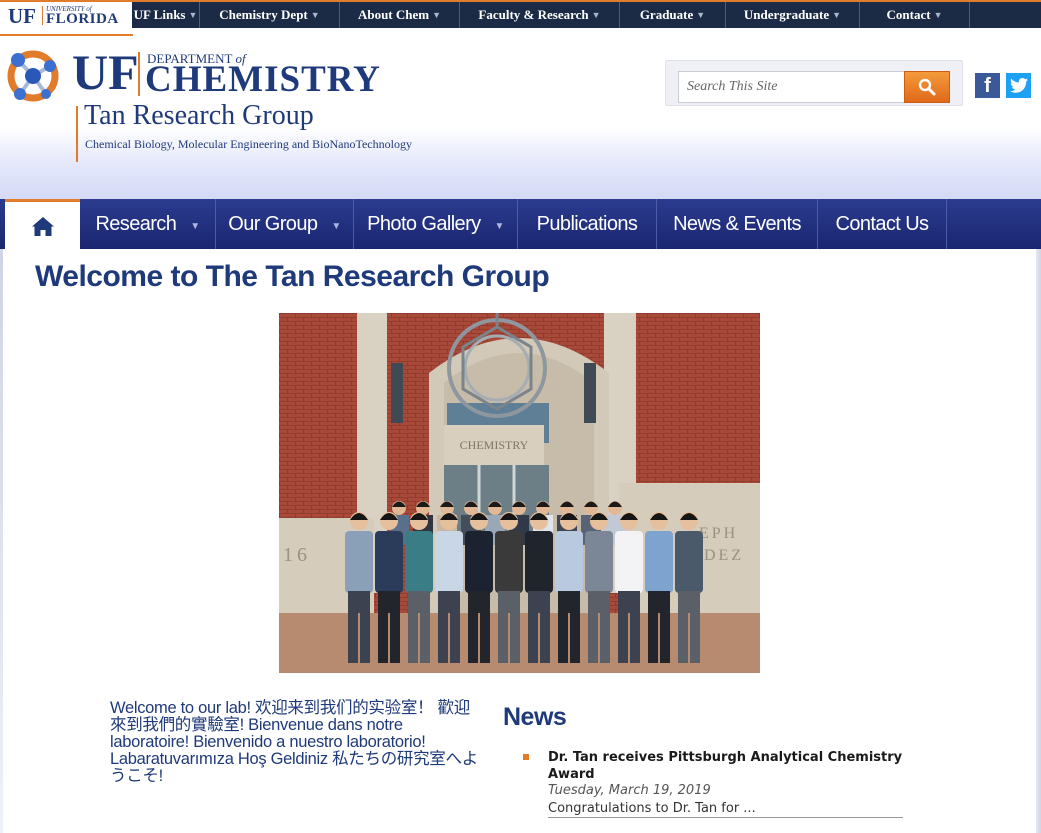 This screenshot has width=1041, height=833. I want to click on toplink-about-chem: About Chem ▼, so click(400, 15).